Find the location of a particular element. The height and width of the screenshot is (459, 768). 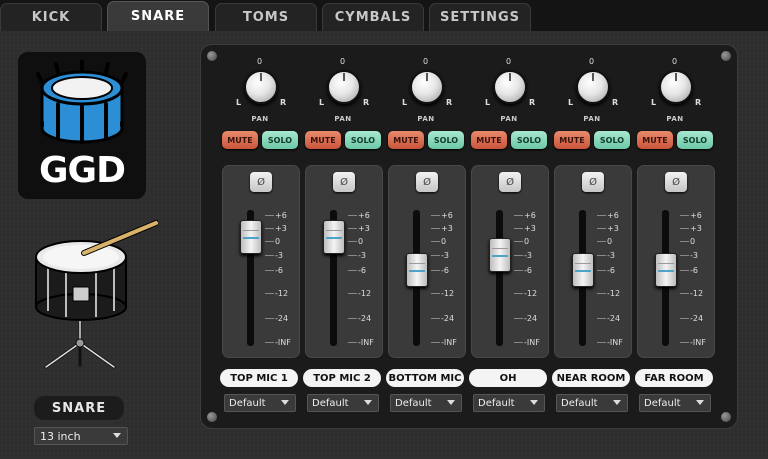

channel-name: TOP MIC 2 is located at coordinates (342, 378).